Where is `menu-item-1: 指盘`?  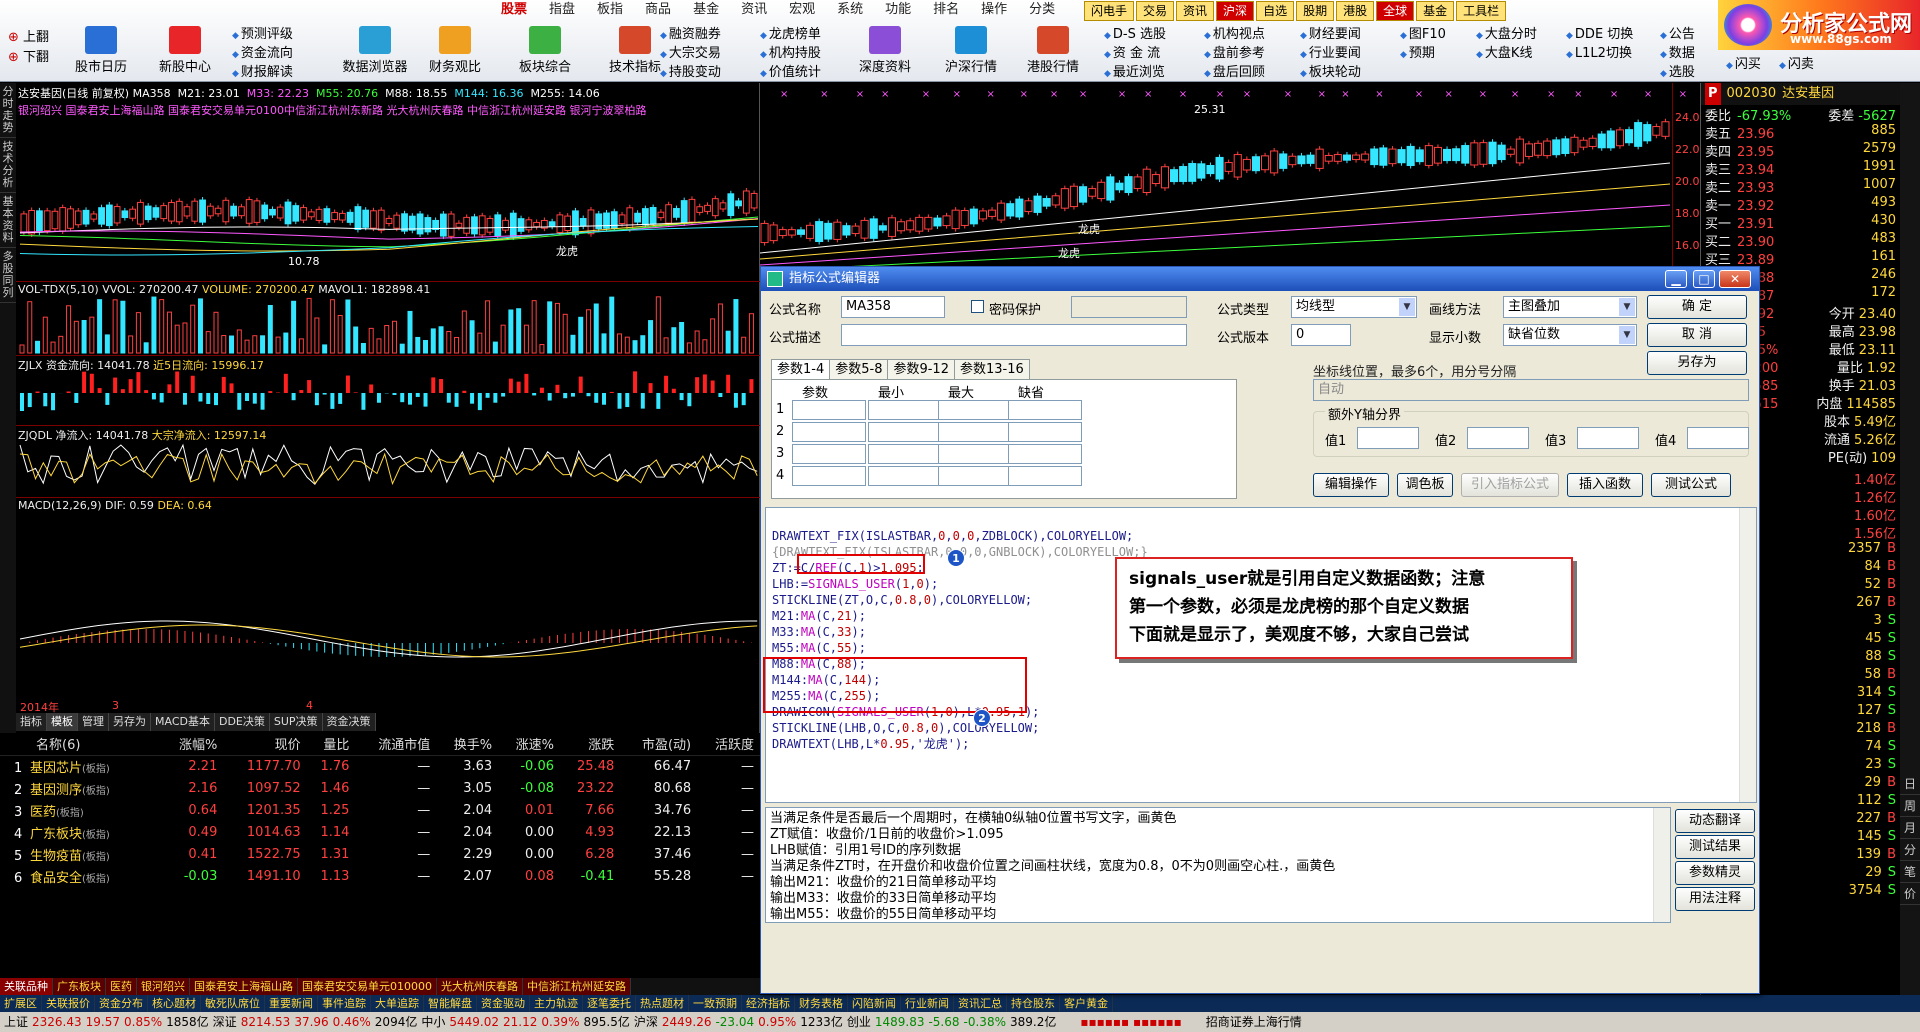
menu-item-1: 指盘 is located at coordinates (562, 10).